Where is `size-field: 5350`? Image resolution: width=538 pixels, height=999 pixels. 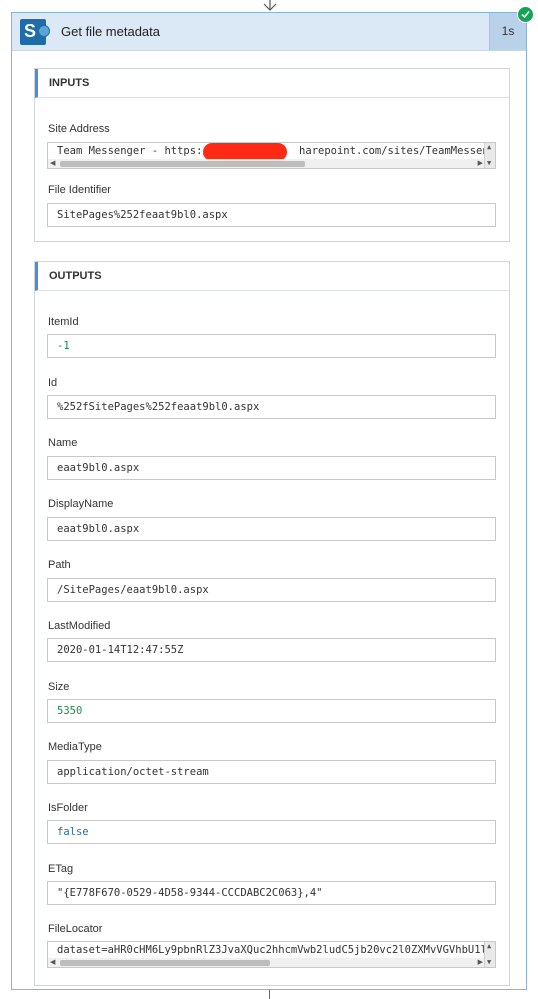
size-field: 5350 is located at coordinates (271, 711).